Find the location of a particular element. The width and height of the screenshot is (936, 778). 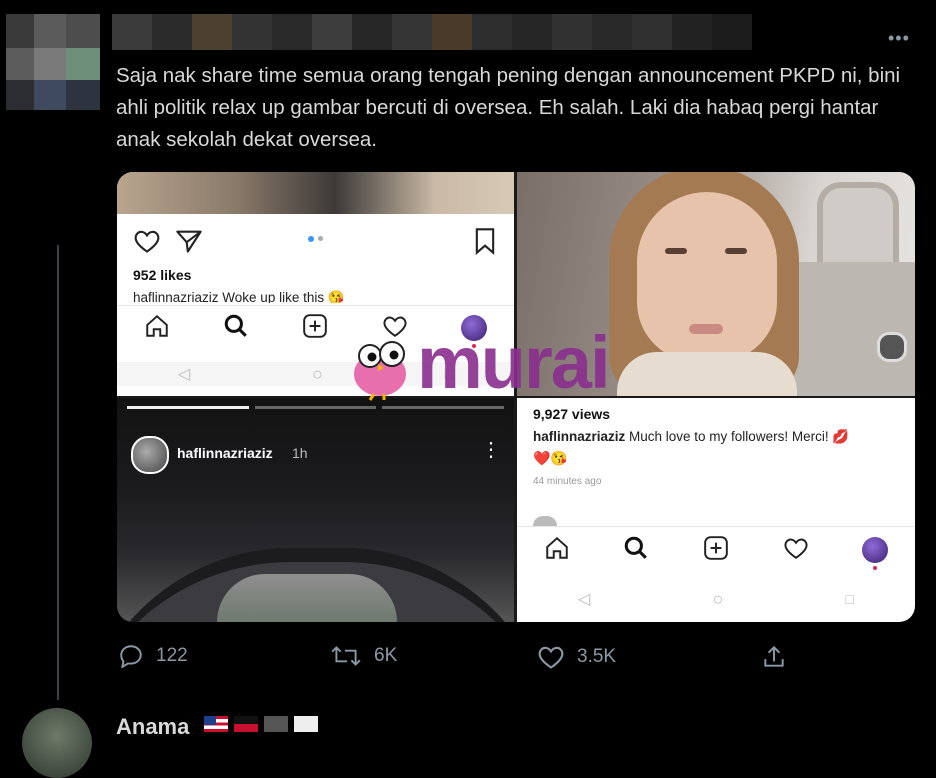

story-avatar is located at coordinates (150, 455).